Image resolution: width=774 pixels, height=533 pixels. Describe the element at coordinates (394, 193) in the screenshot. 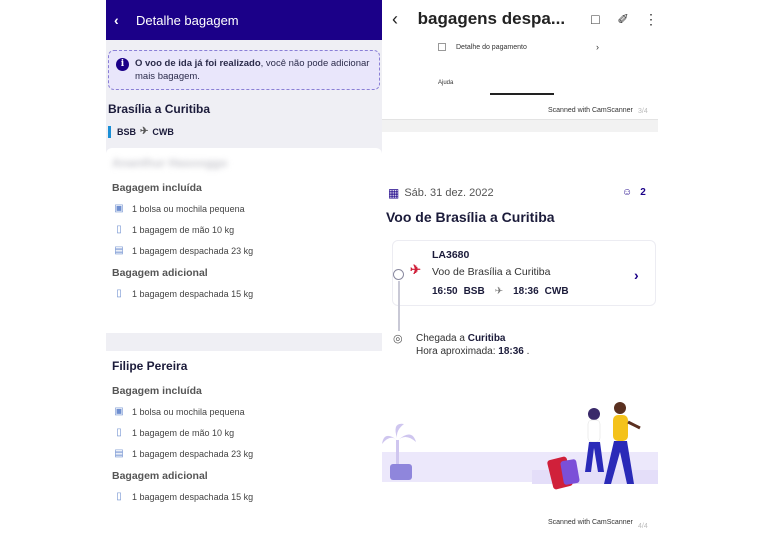

I see `calendar-icon: ▦` at that location.